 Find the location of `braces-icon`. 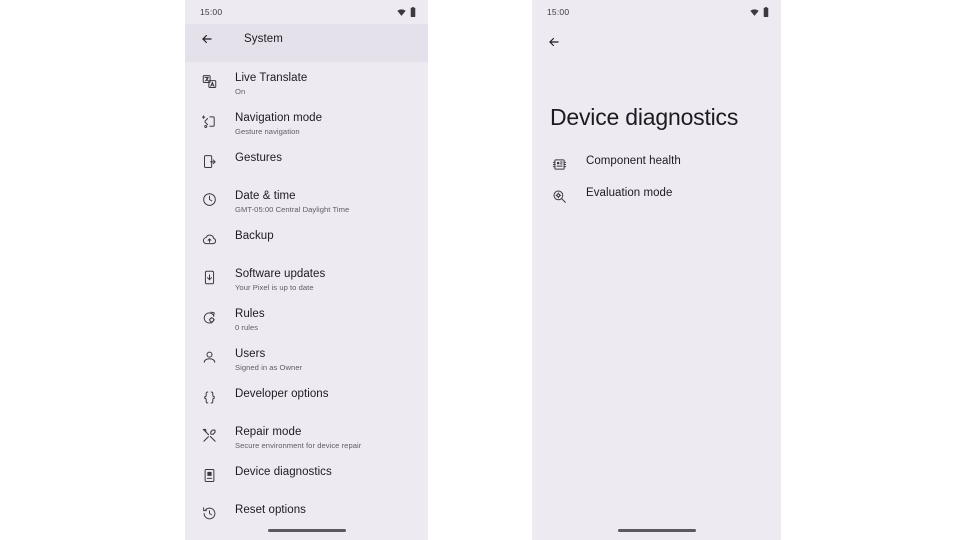

braces-icon is located at coordinates (209, 397).